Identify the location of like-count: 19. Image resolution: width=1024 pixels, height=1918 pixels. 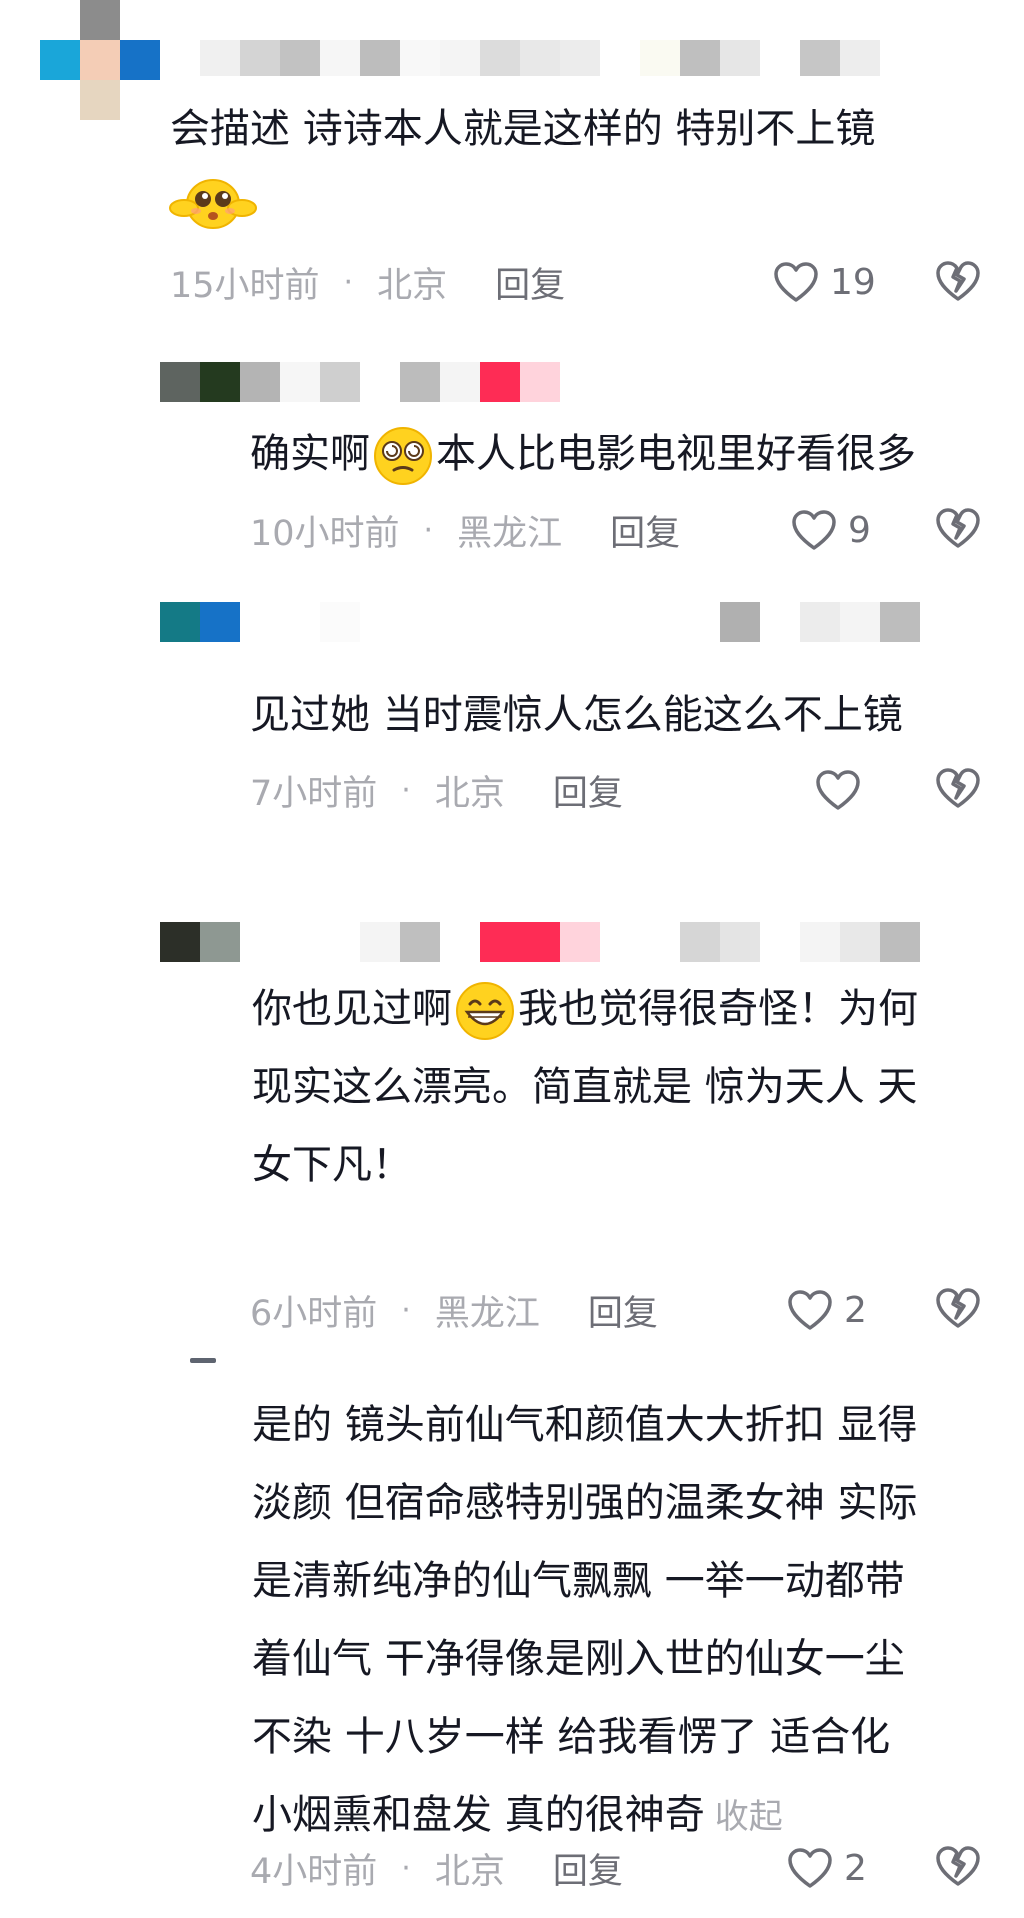
(853, 282).